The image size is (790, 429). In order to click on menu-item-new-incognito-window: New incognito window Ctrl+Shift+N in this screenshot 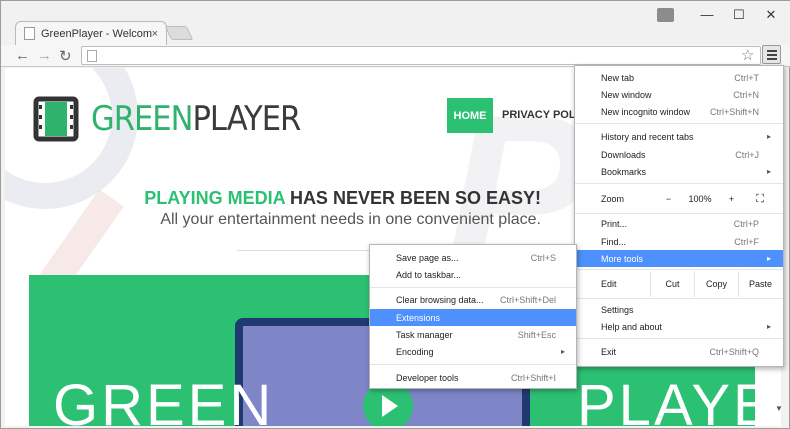, I will do `click(679, 111)`.